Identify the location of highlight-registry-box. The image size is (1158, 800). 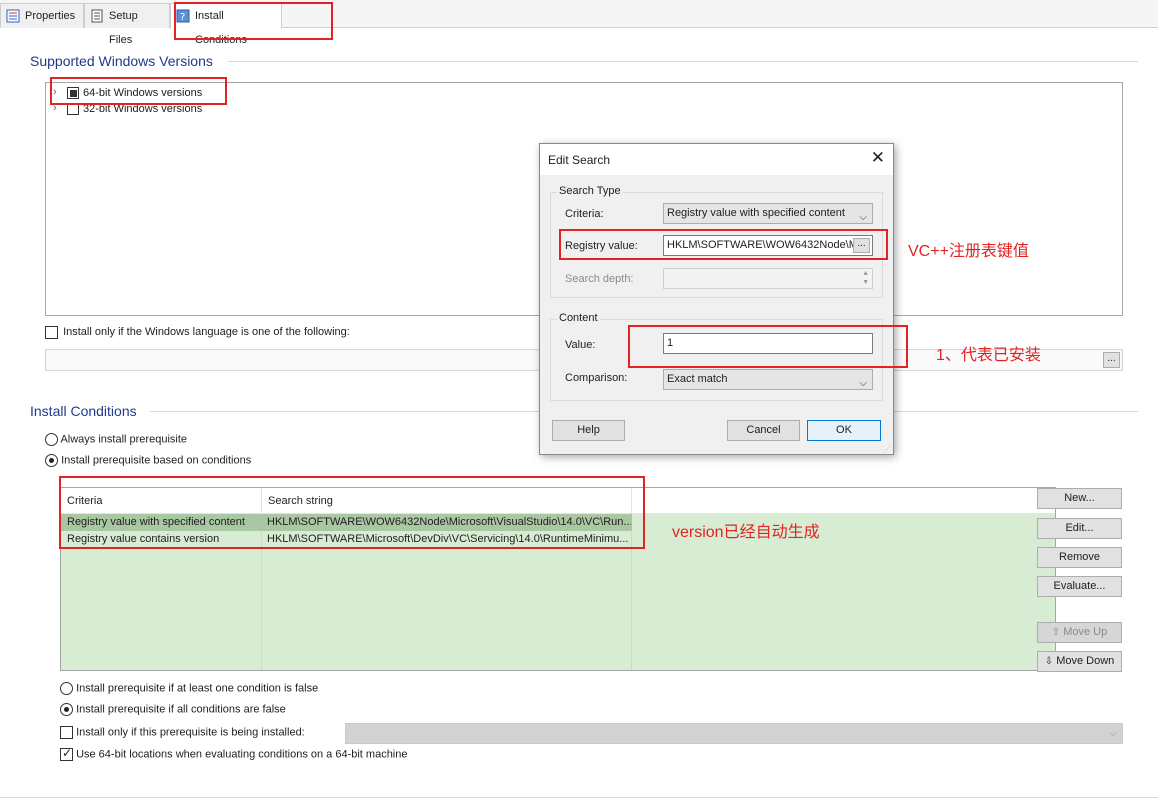
(723, 244).